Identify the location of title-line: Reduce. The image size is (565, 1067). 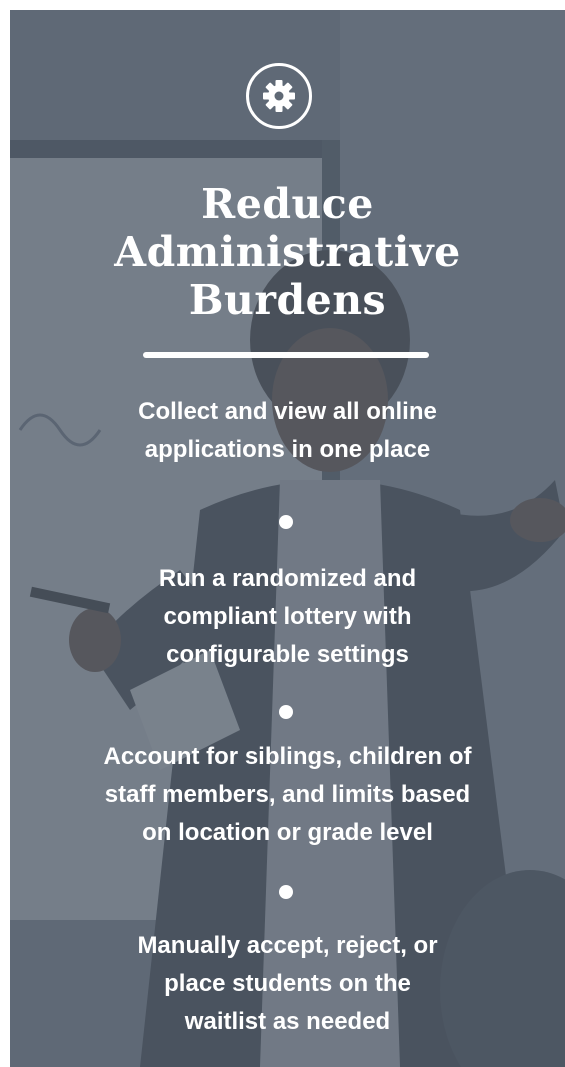
(287, 204).